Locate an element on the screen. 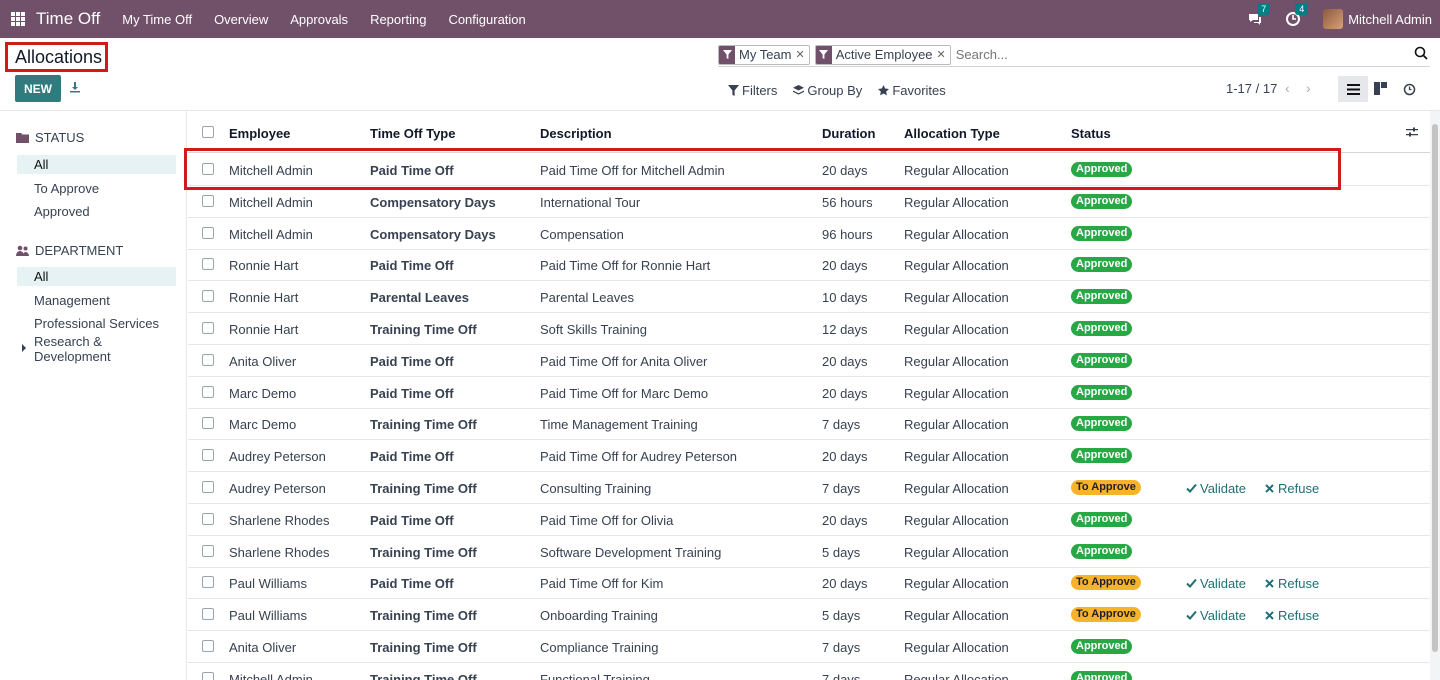  menu-reporting: Reporting is located at coordinates (398, 19).